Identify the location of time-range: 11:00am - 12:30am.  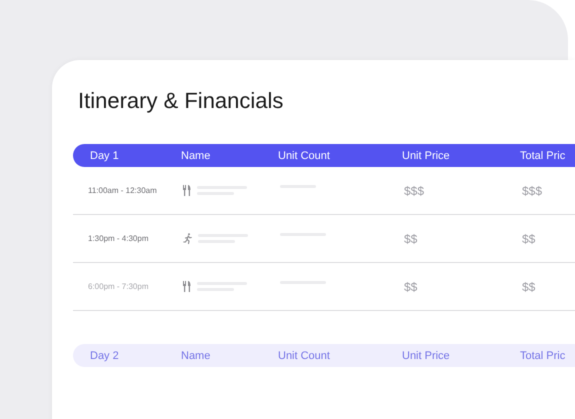
(122, 190).